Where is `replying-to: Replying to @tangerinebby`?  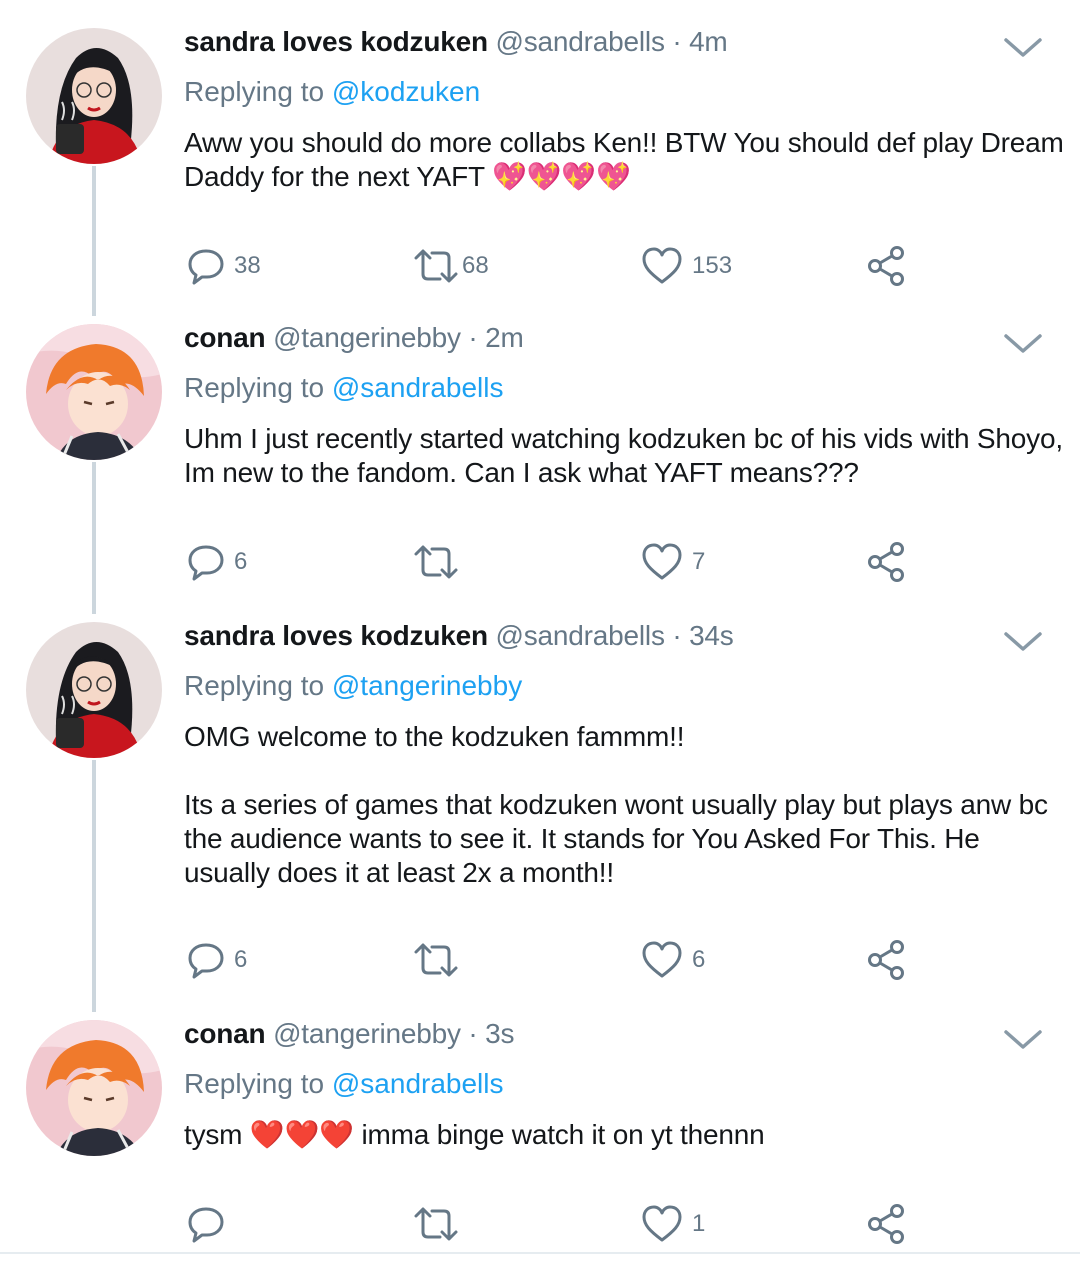 replying-to: Replying to @tangerinebby is located at coordinates (353, 686).